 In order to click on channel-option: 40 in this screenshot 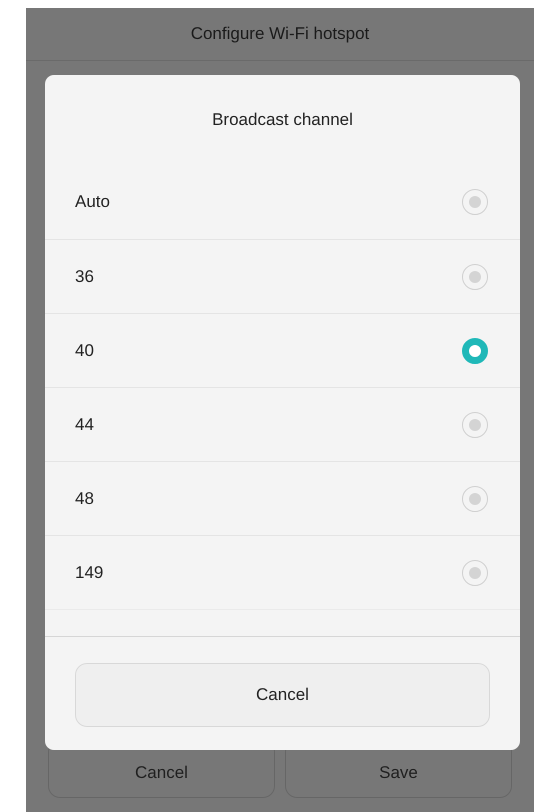, I will do `click(282, 350)`.